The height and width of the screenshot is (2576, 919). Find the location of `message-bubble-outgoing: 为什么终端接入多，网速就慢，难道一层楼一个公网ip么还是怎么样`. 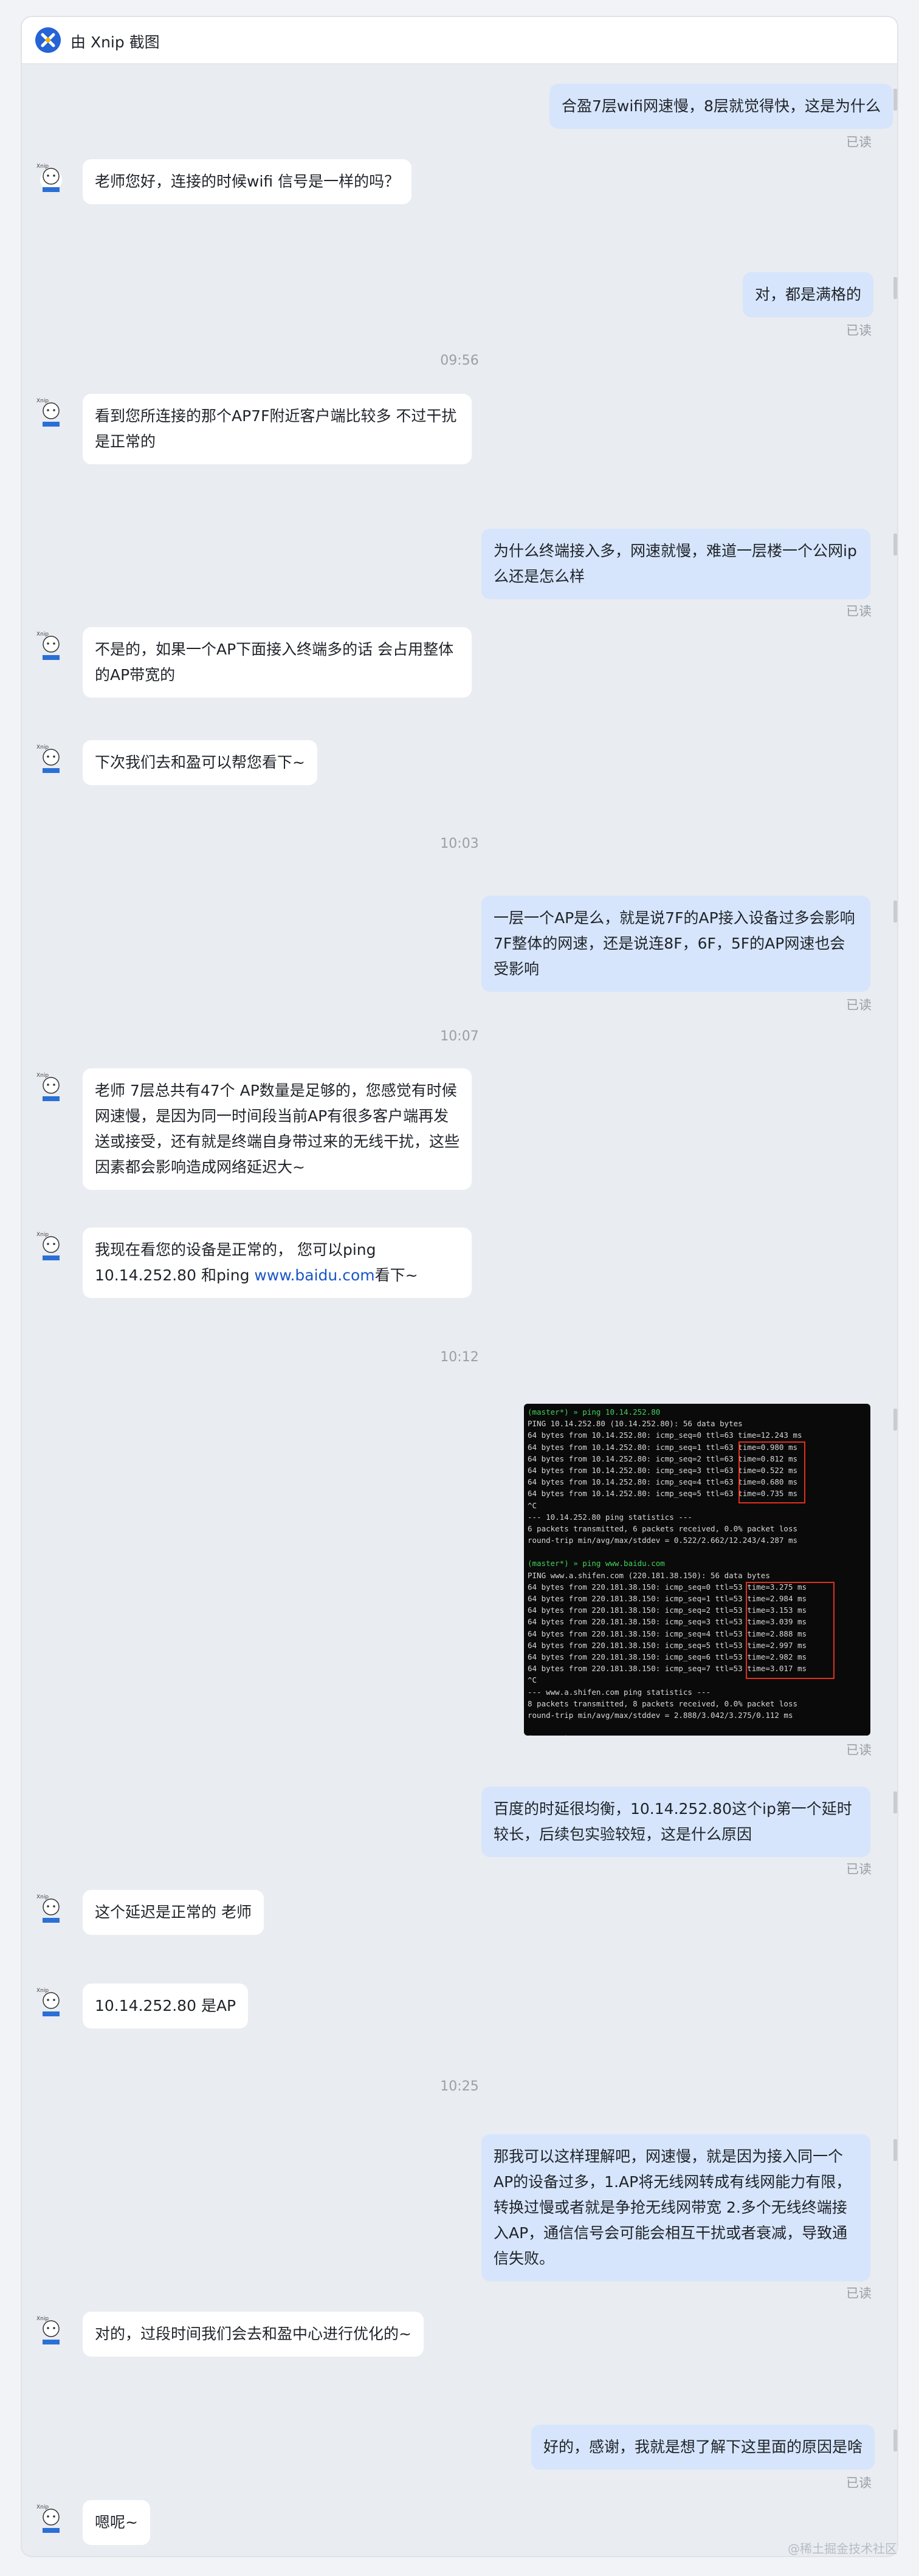

message-bubble-outgoing: 为什么终端接入多，网速就慢，难道一层楼一个公网ip么还是怎么样 is located at coordinates (675, 564).